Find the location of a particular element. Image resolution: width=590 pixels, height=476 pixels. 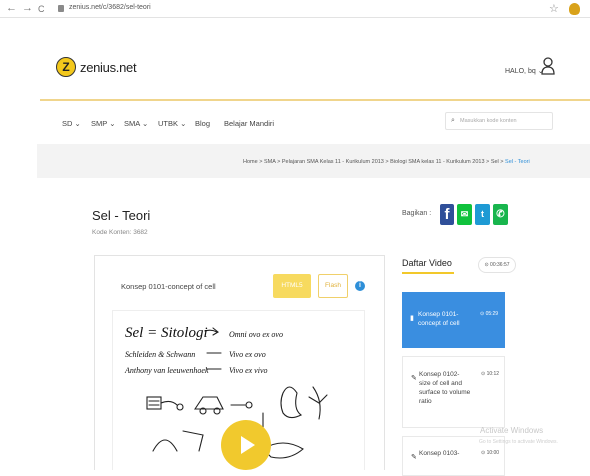

line-share-button: ✉ is located at coordinates (464, 214).